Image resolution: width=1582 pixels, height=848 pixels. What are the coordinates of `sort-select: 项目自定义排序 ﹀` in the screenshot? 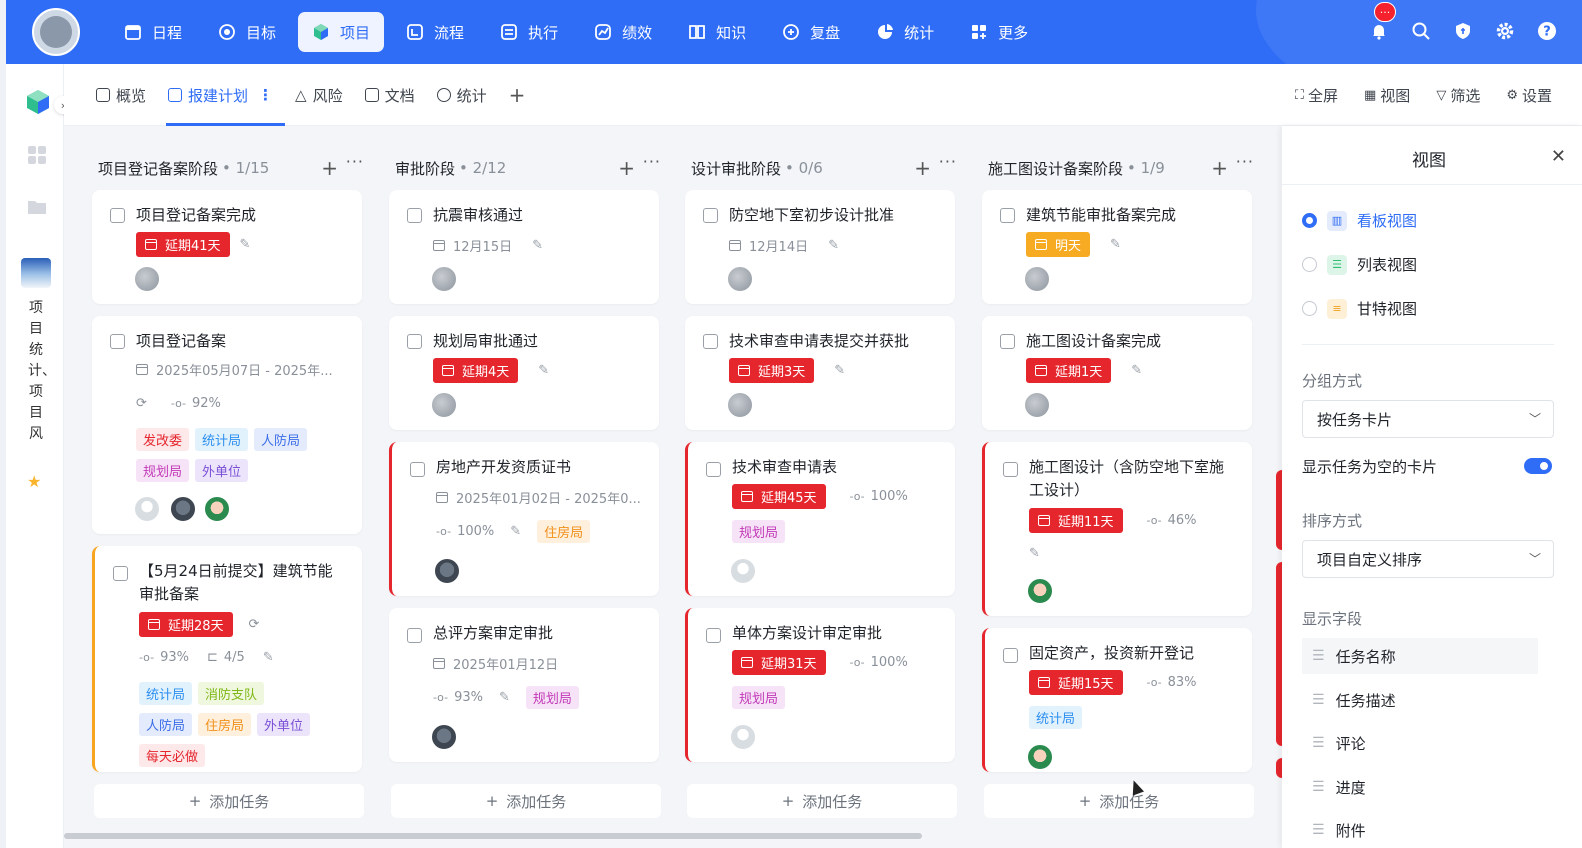 It's located at (1428, 559).